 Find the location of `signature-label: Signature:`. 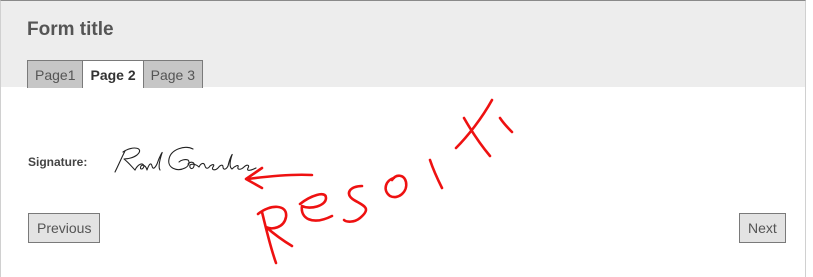

signature-label: Signature: is located at coordinates (58, 162).